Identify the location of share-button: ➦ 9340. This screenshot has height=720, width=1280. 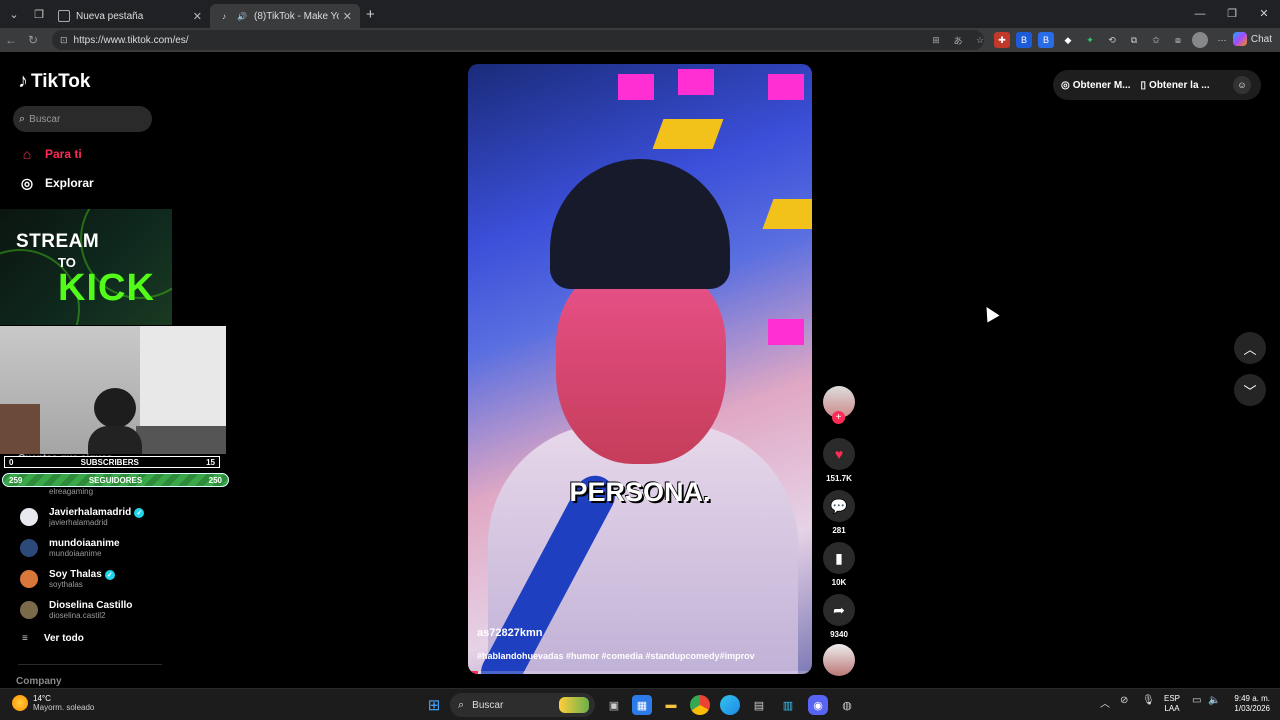
(839, 616).